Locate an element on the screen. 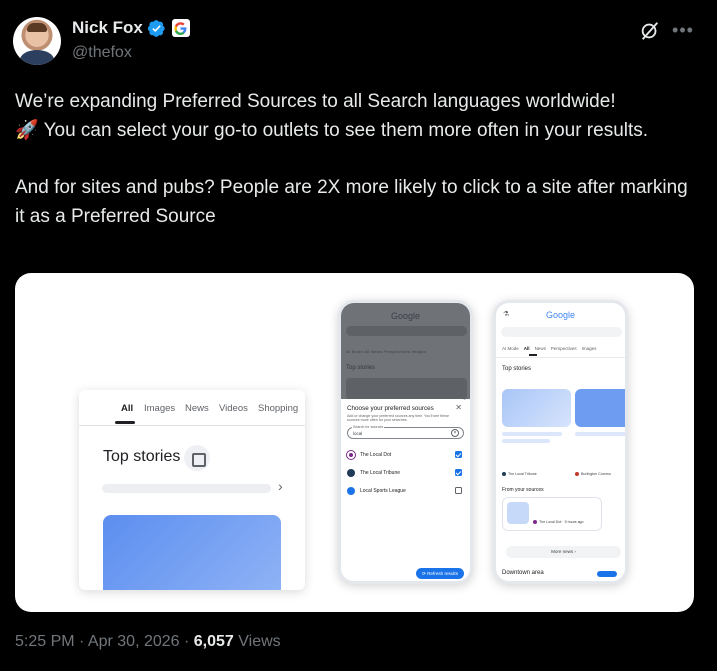 The width and height of the screenshot is (717, 671). tweet-timestamp: 5:25 PM · Apr 30, 2026 · is located at coordinates (102, 641).